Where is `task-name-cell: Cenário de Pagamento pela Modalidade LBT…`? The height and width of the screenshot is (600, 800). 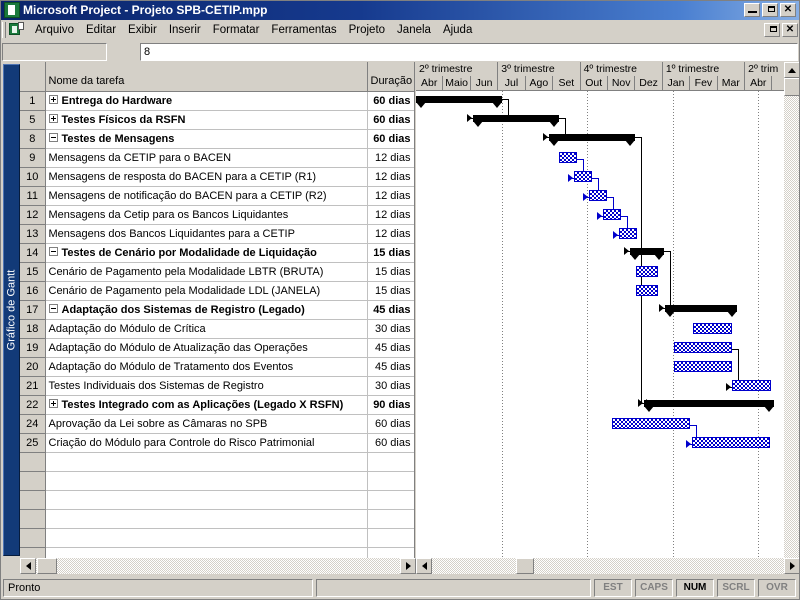 task-name-cell: Cenário de Pagamento pela Modalidade LBT… is located at coordinates (206, 272).